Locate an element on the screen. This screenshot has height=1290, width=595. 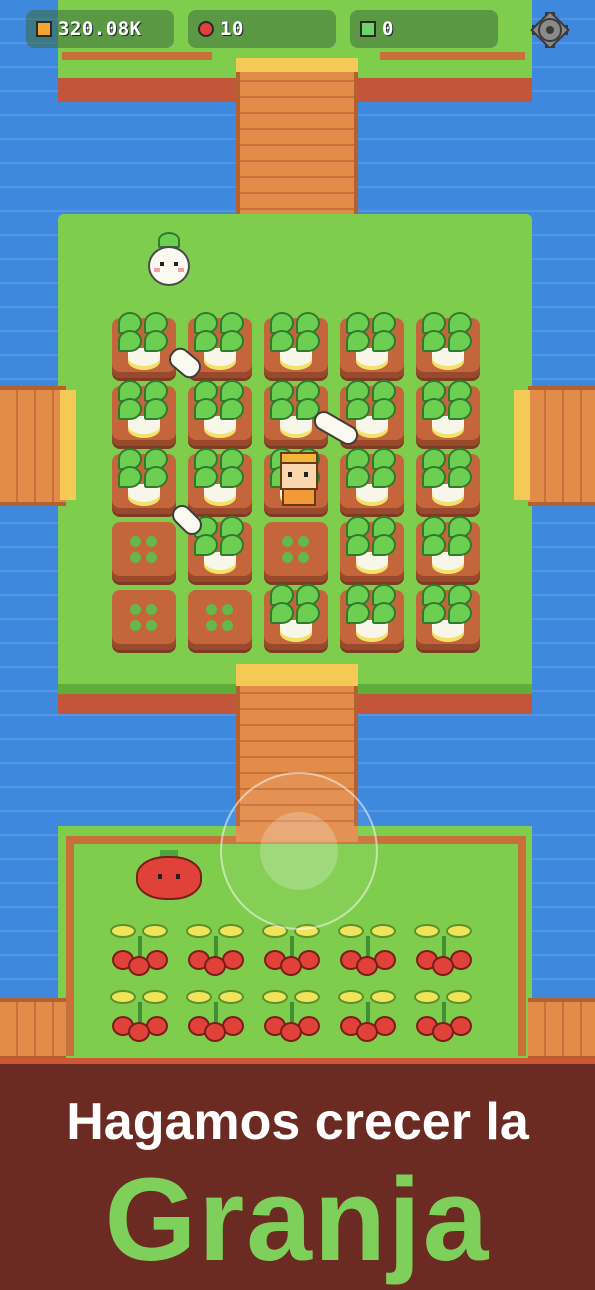
turnip-npc-icon is located at coordinates (169, 262).